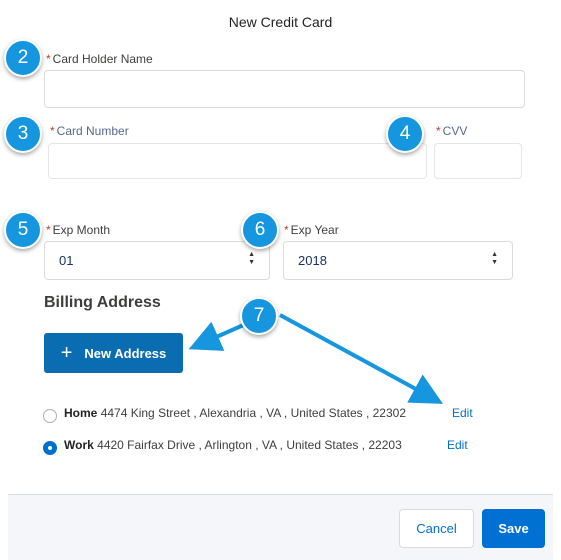 This screenshot has width=561, height=560. I want to click on card-holder-label: * Card Holder Name, so click(99, 59).